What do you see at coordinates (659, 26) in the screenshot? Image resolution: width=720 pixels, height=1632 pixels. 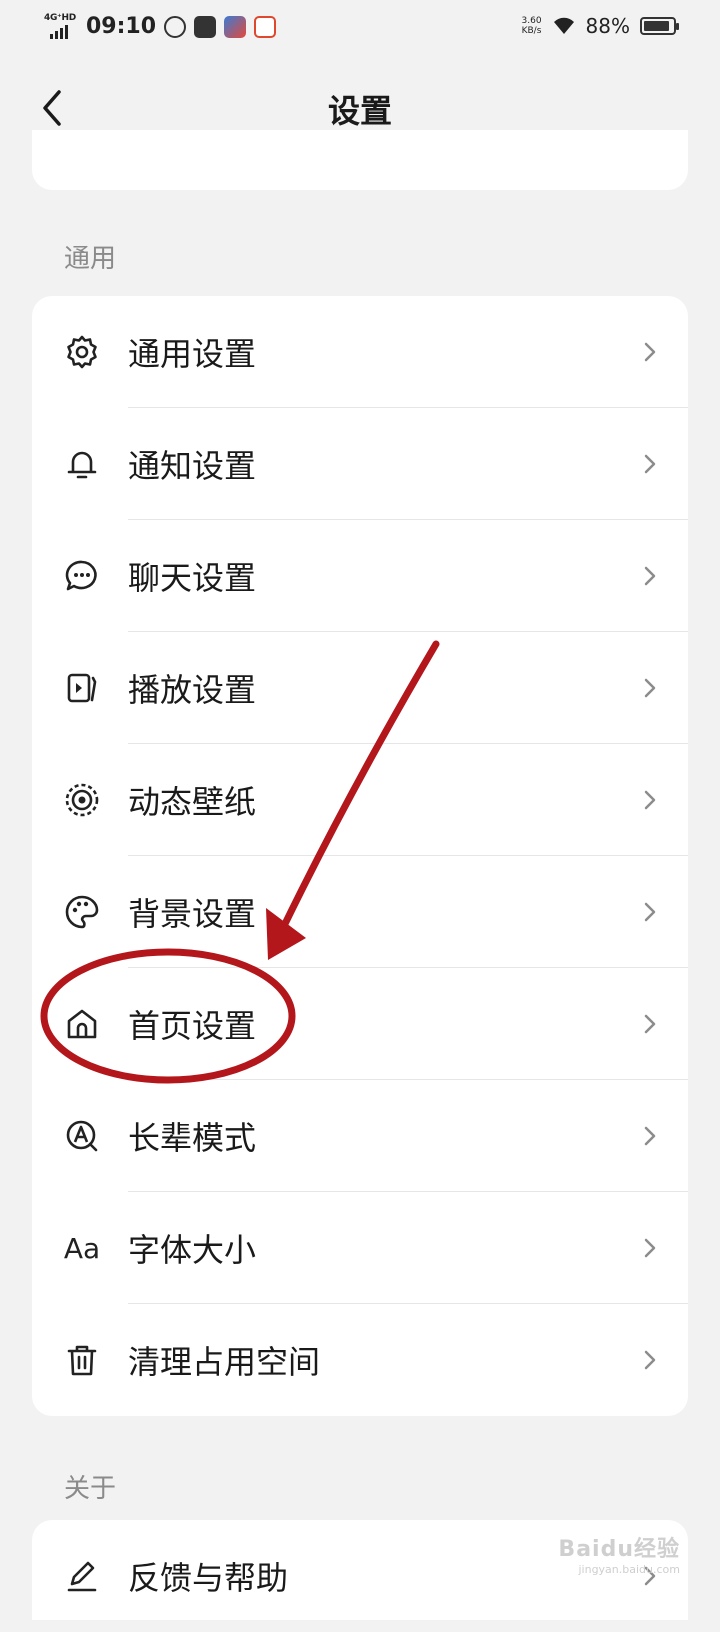 I see `battery-icon` at bounding box center [659, 26].